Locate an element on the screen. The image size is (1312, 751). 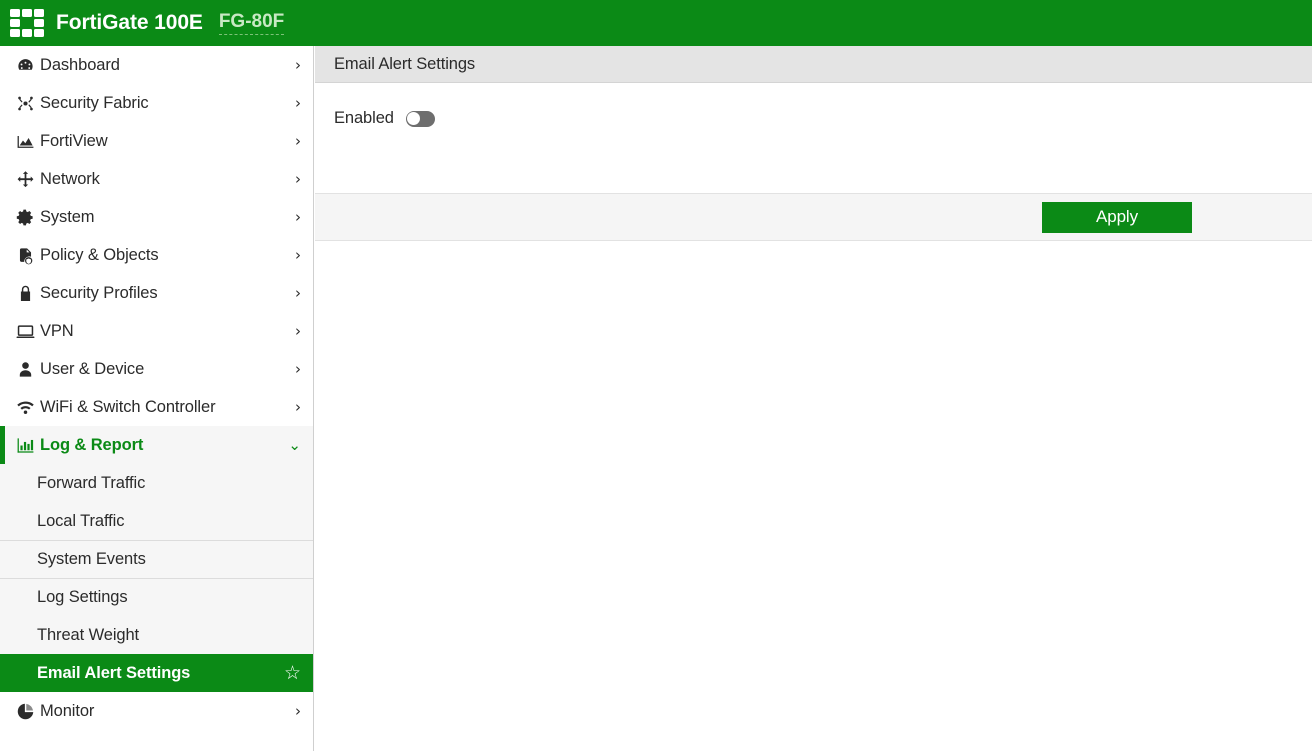
dashboard-icon is located at coordinates (25, 65).